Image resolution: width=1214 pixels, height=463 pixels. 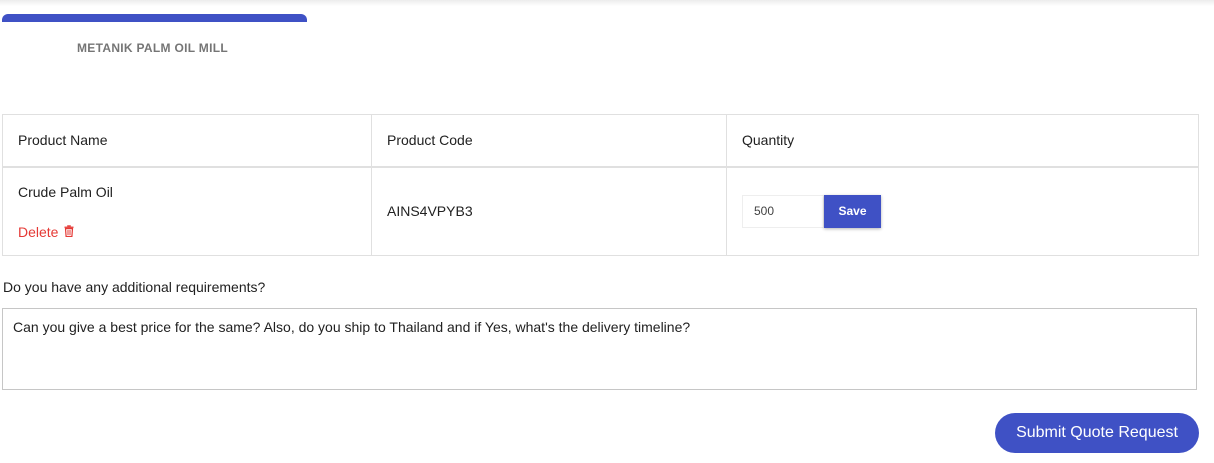 I want to click on tab-supplier: METANIK PALM OIL MILL, so click(x=152, y=48).